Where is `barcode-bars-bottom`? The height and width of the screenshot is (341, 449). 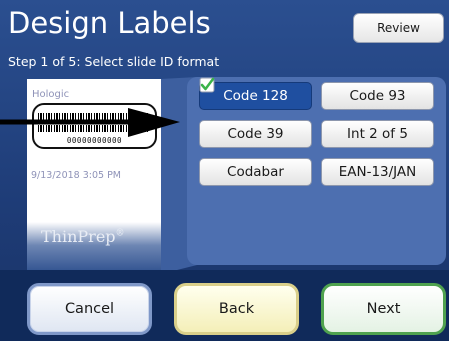
barcode-bars-bottom is located at coordinates (93, 128).